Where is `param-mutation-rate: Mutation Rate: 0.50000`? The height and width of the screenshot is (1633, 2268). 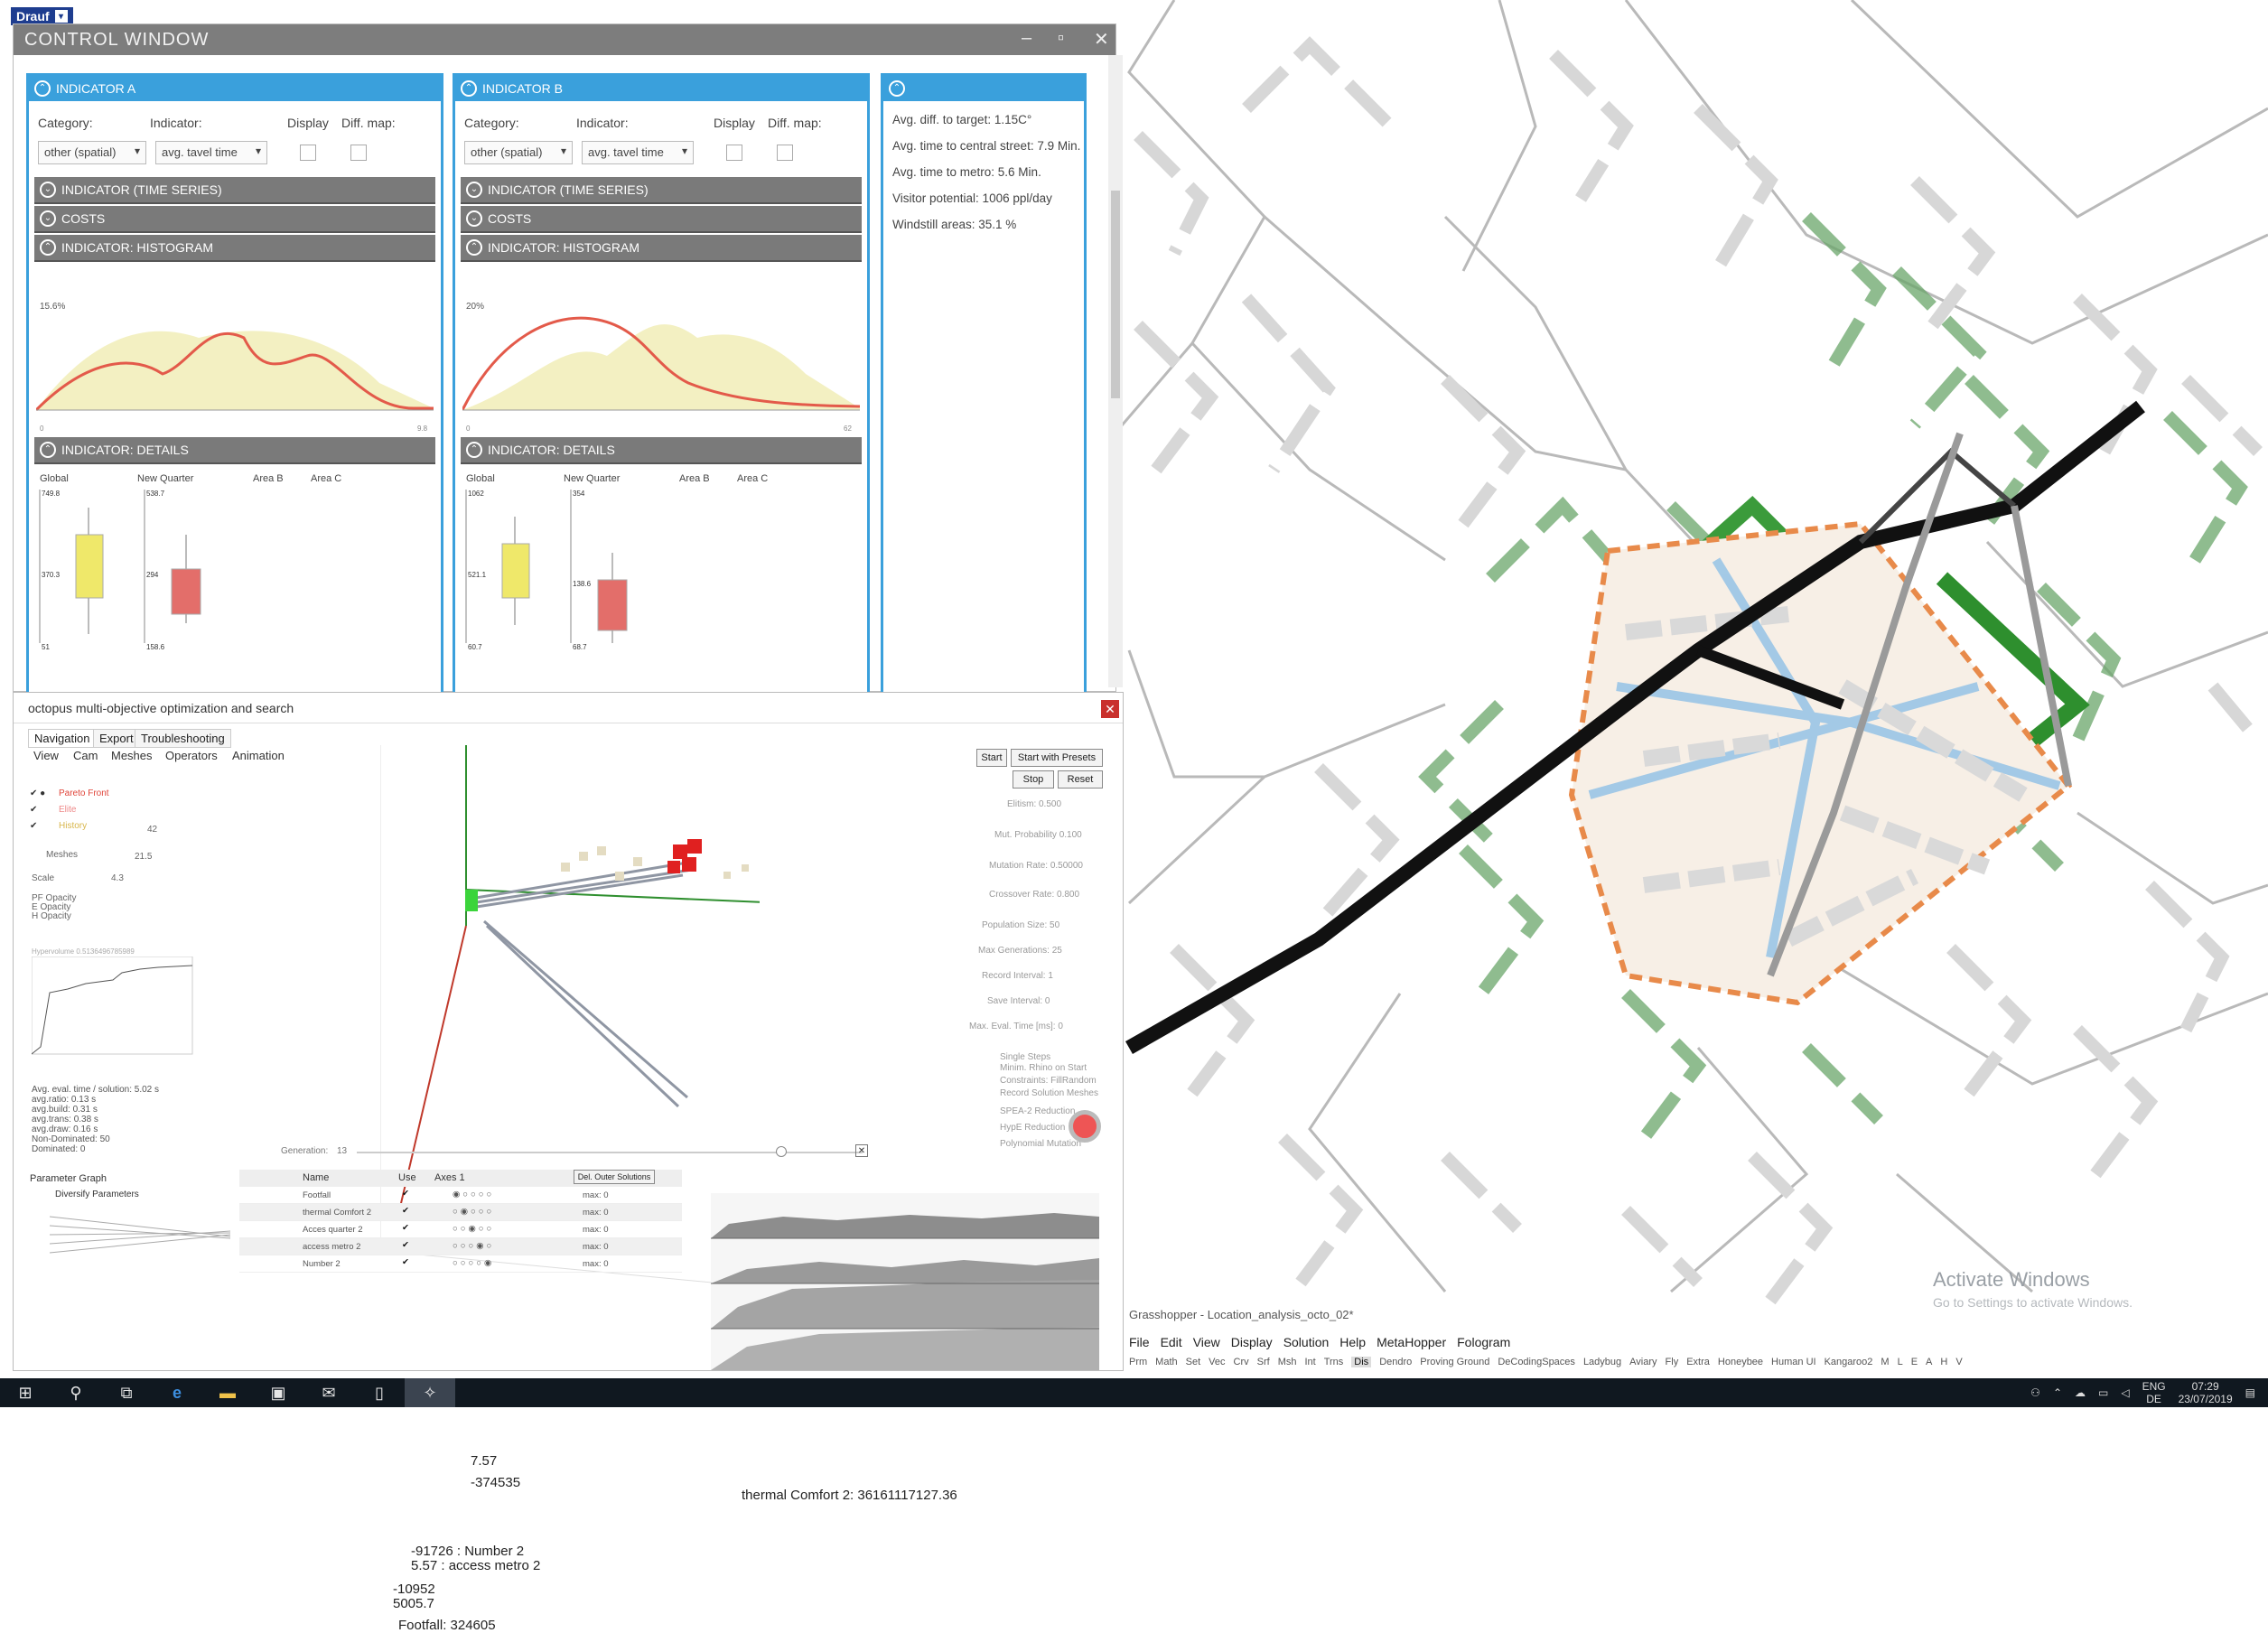 param-mutation-rate: Mutation Rate: 0.50000 is located at coordinates (1036, 866).